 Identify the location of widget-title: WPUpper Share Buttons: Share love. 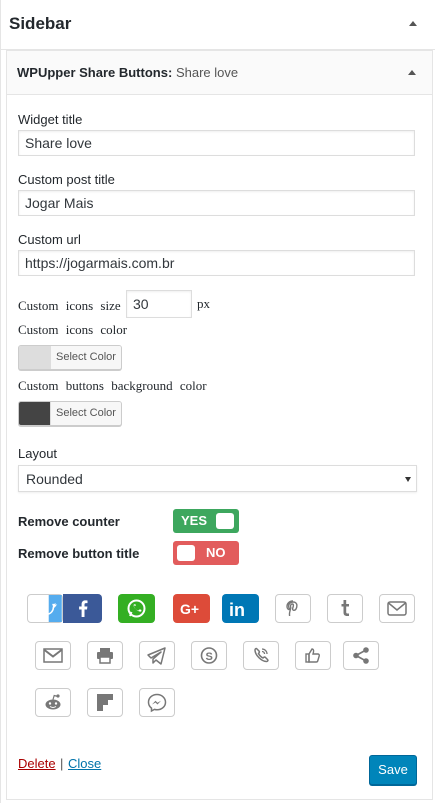
(127, 72).